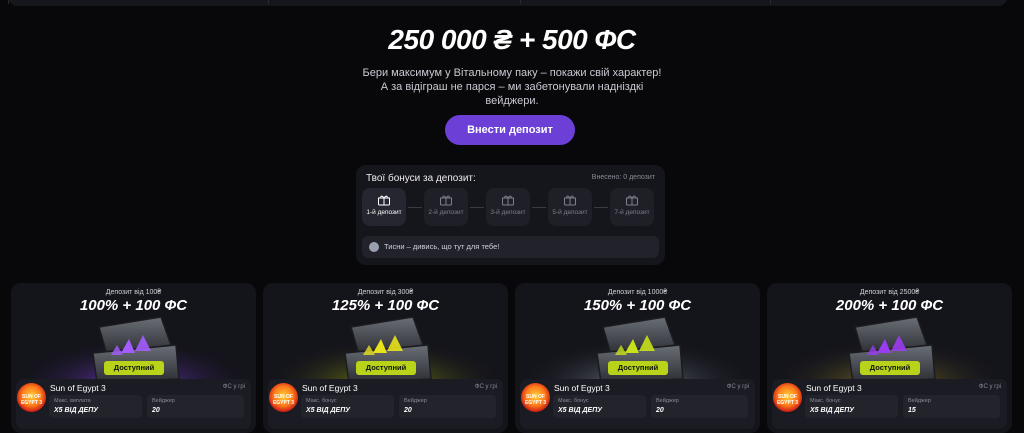 The height and width of the screenshot is (433, 1024). Describe the element at coordinates (623, 177) in the screenshot. I see `deposits-made-label: Внесено: 0 депозит` at that location.